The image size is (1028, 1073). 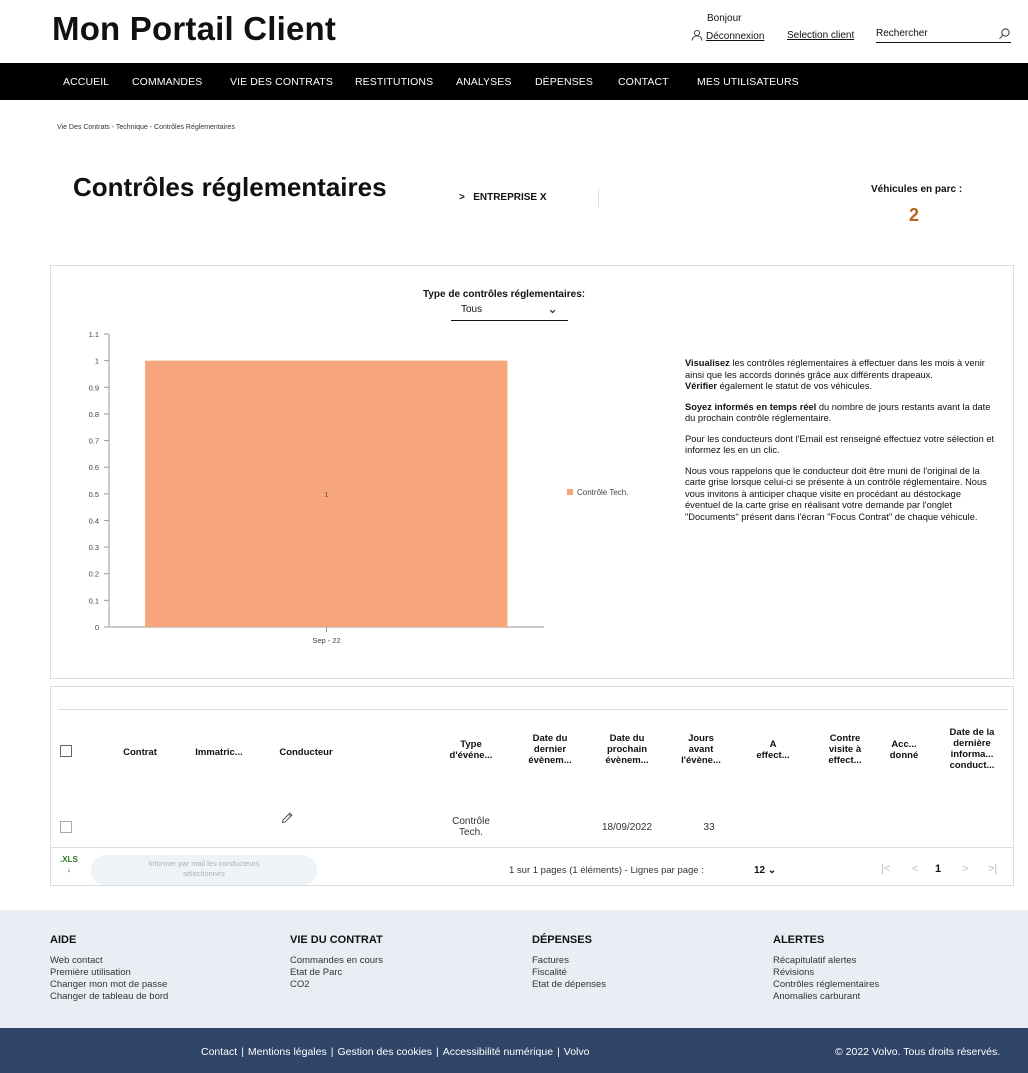 I want to click on footer-link: Factures, so click(x=569, y=961).